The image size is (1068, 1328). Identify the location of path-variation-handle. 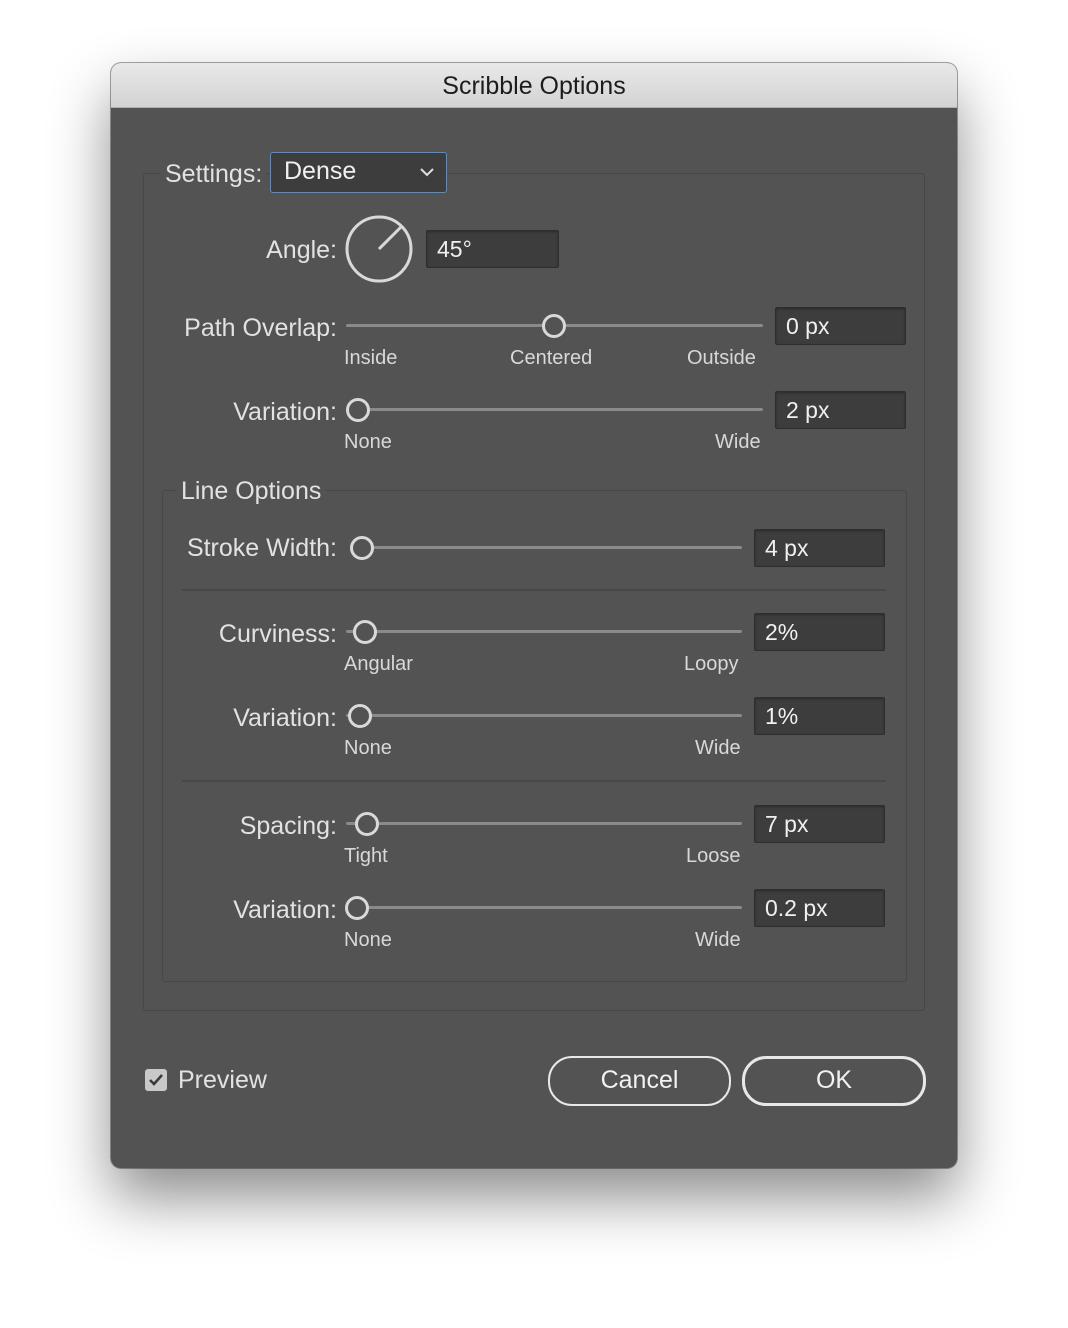
(358, 410).